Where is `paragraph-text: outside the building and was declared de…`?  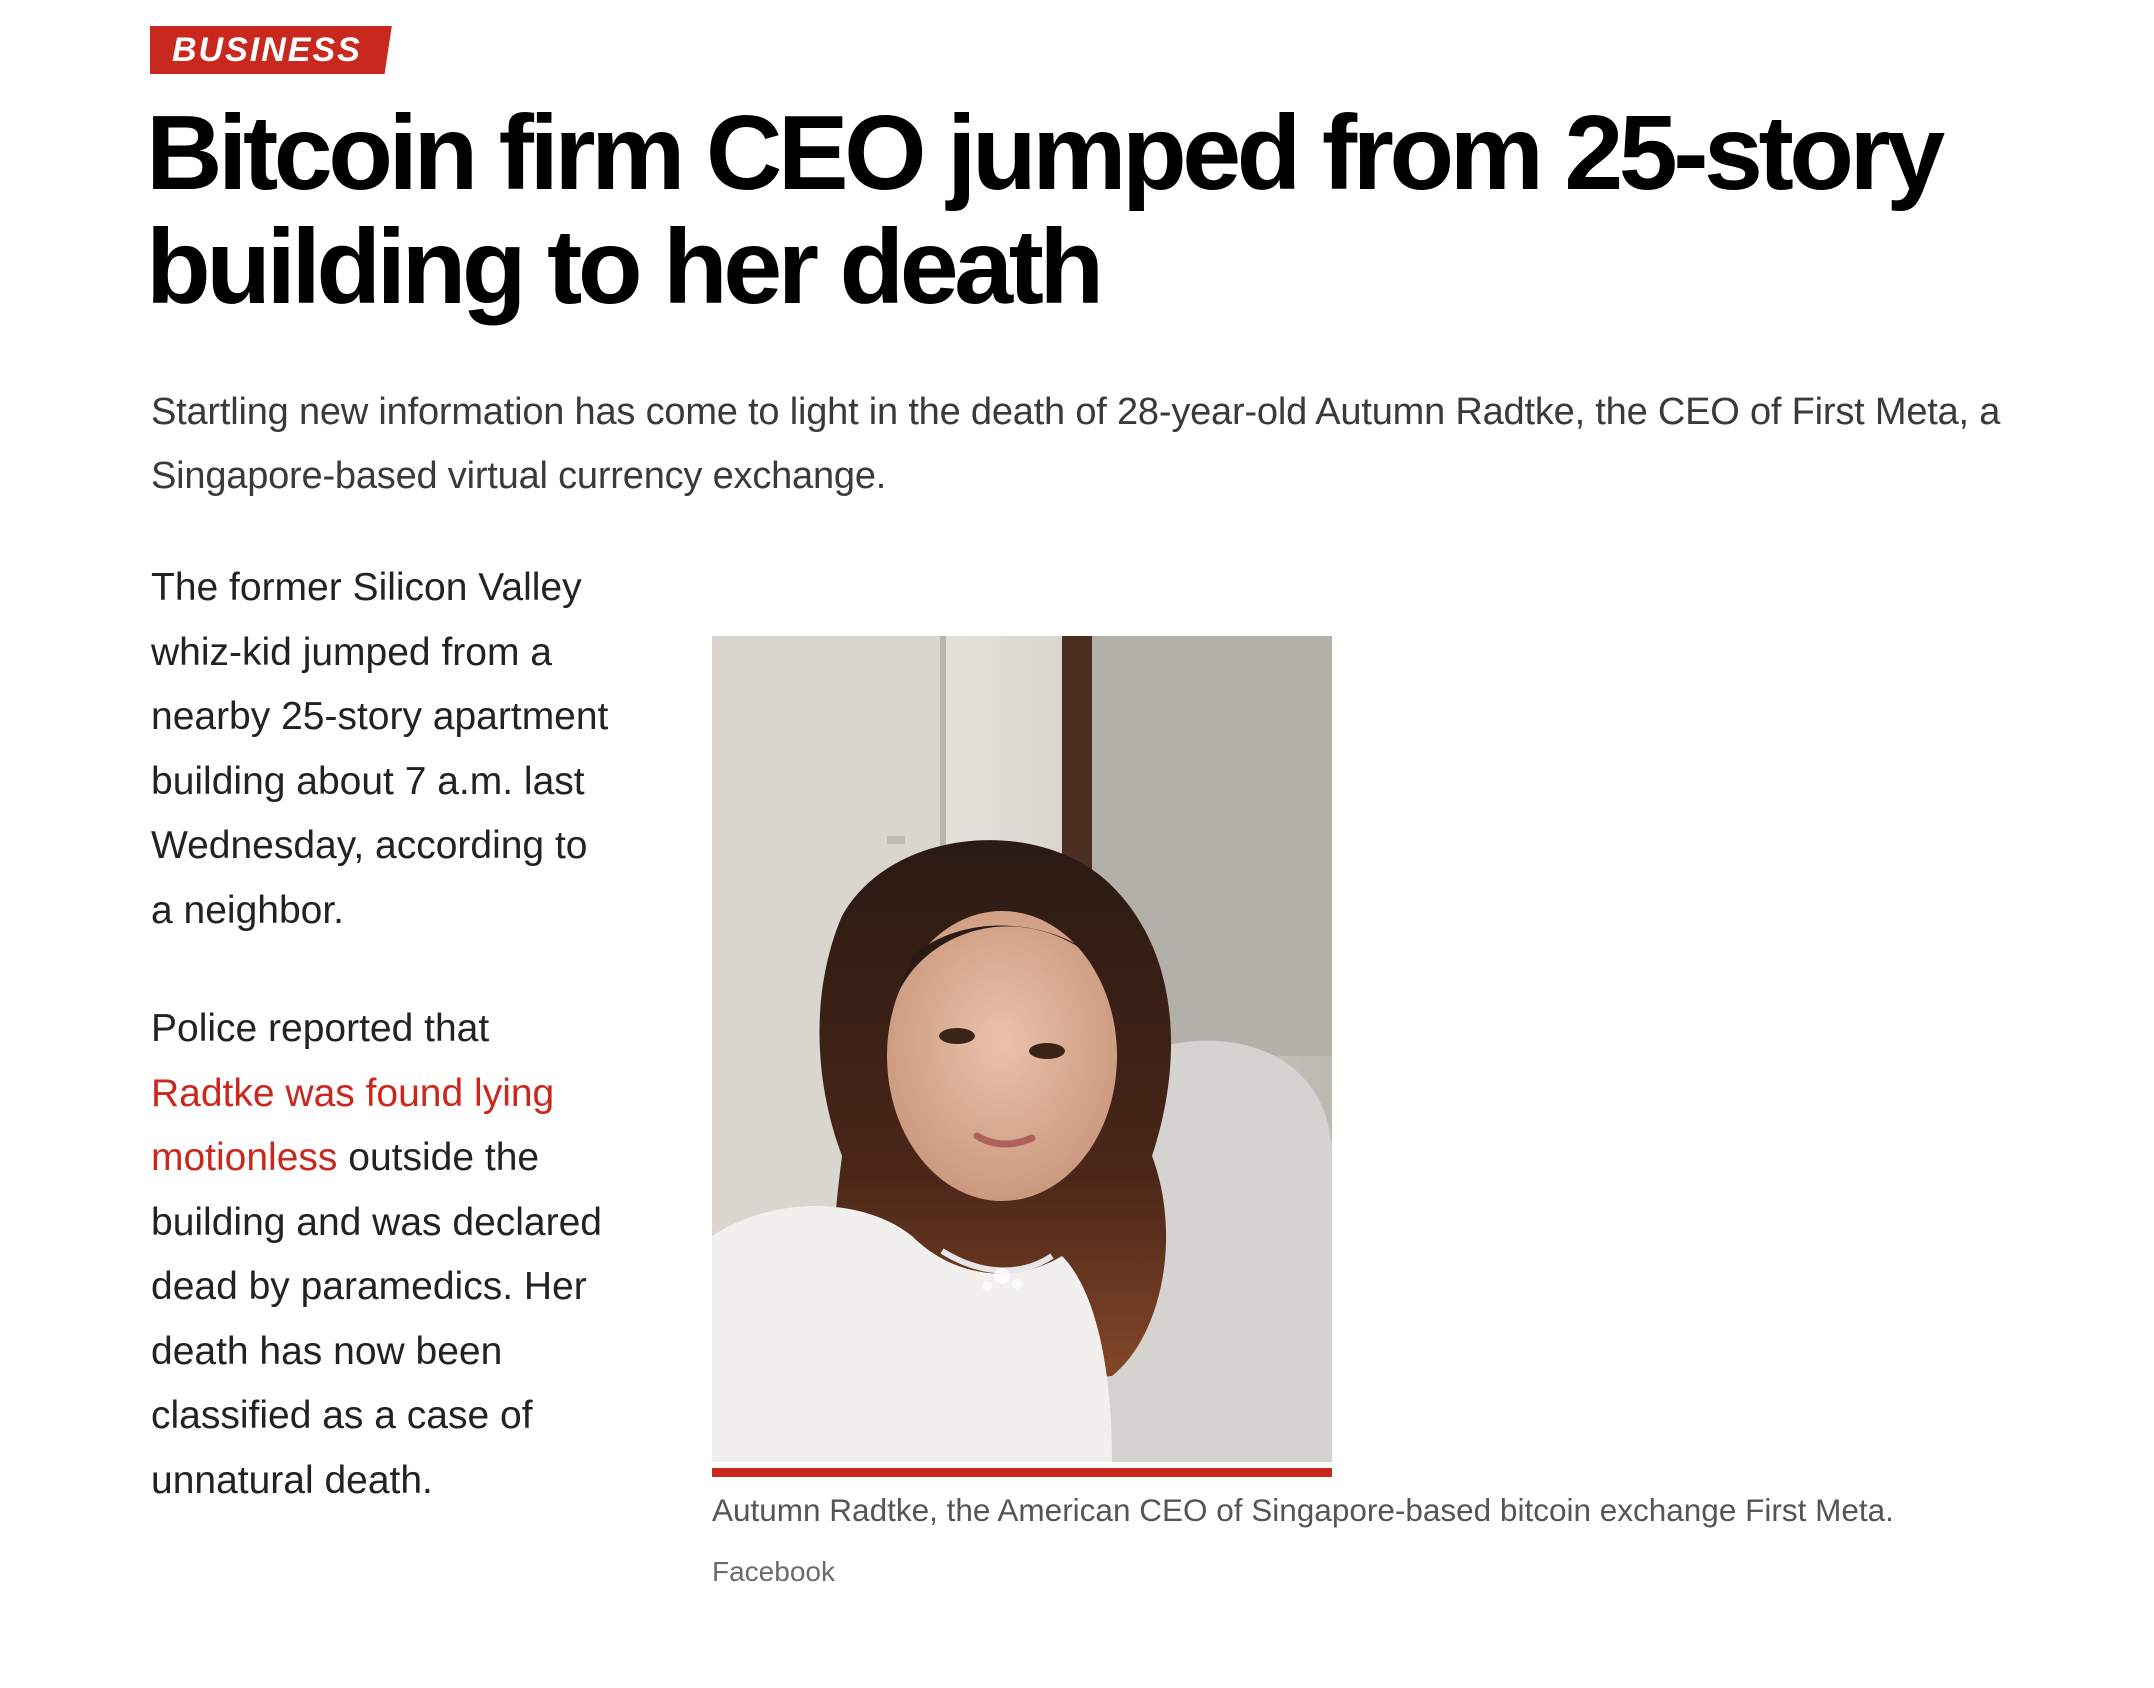 paragraph-text: outside the building and was declared de… is located at coordinates (376, 1319).